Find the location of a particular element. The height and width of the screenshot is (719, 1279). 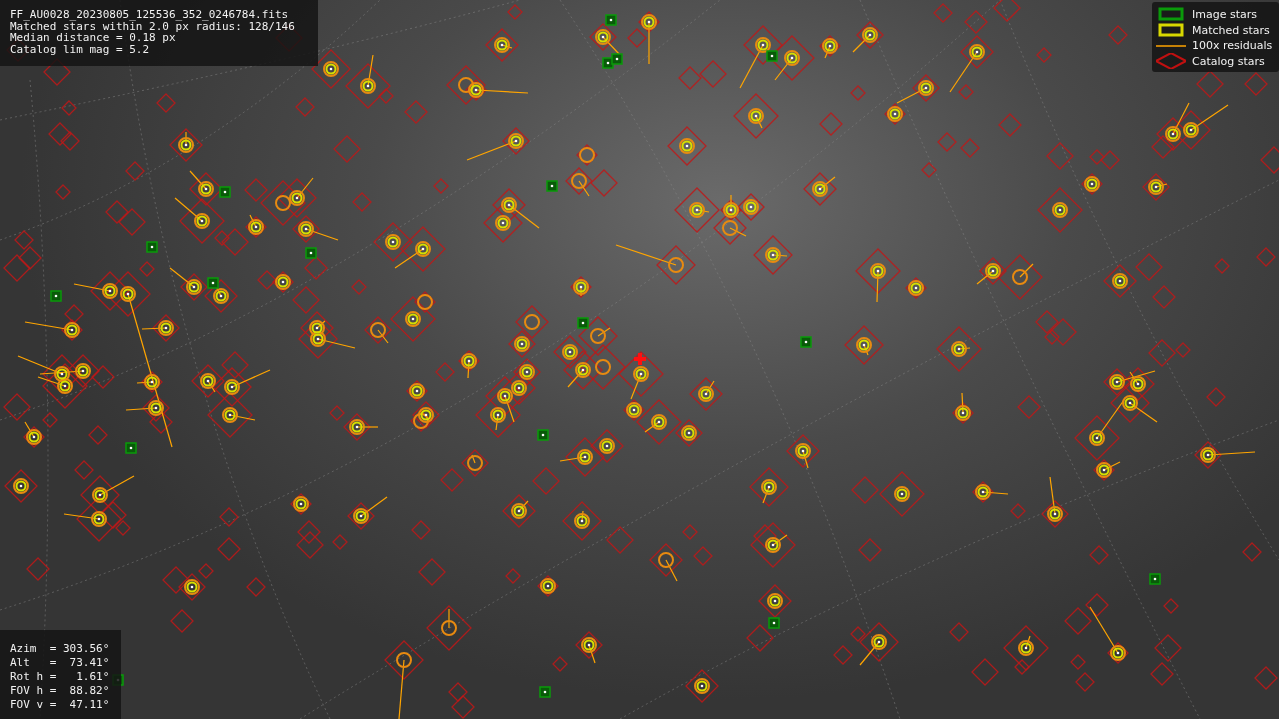

info-text: Matched stars within 2.0 px radius: 128/146 is located at coordinates (153, 26).